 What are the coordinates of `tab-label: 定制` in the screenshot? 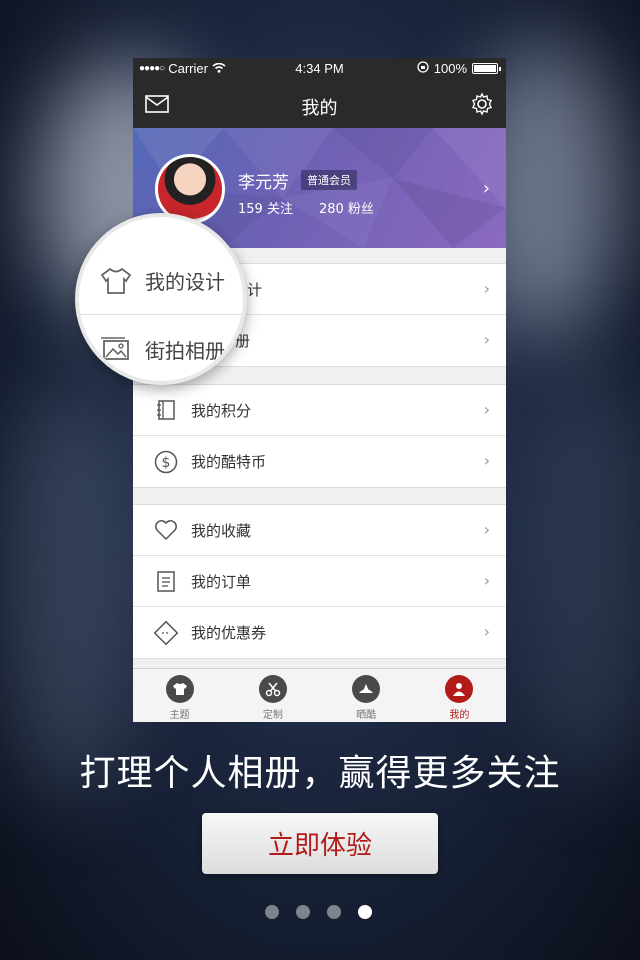 It's located at (272, 715).